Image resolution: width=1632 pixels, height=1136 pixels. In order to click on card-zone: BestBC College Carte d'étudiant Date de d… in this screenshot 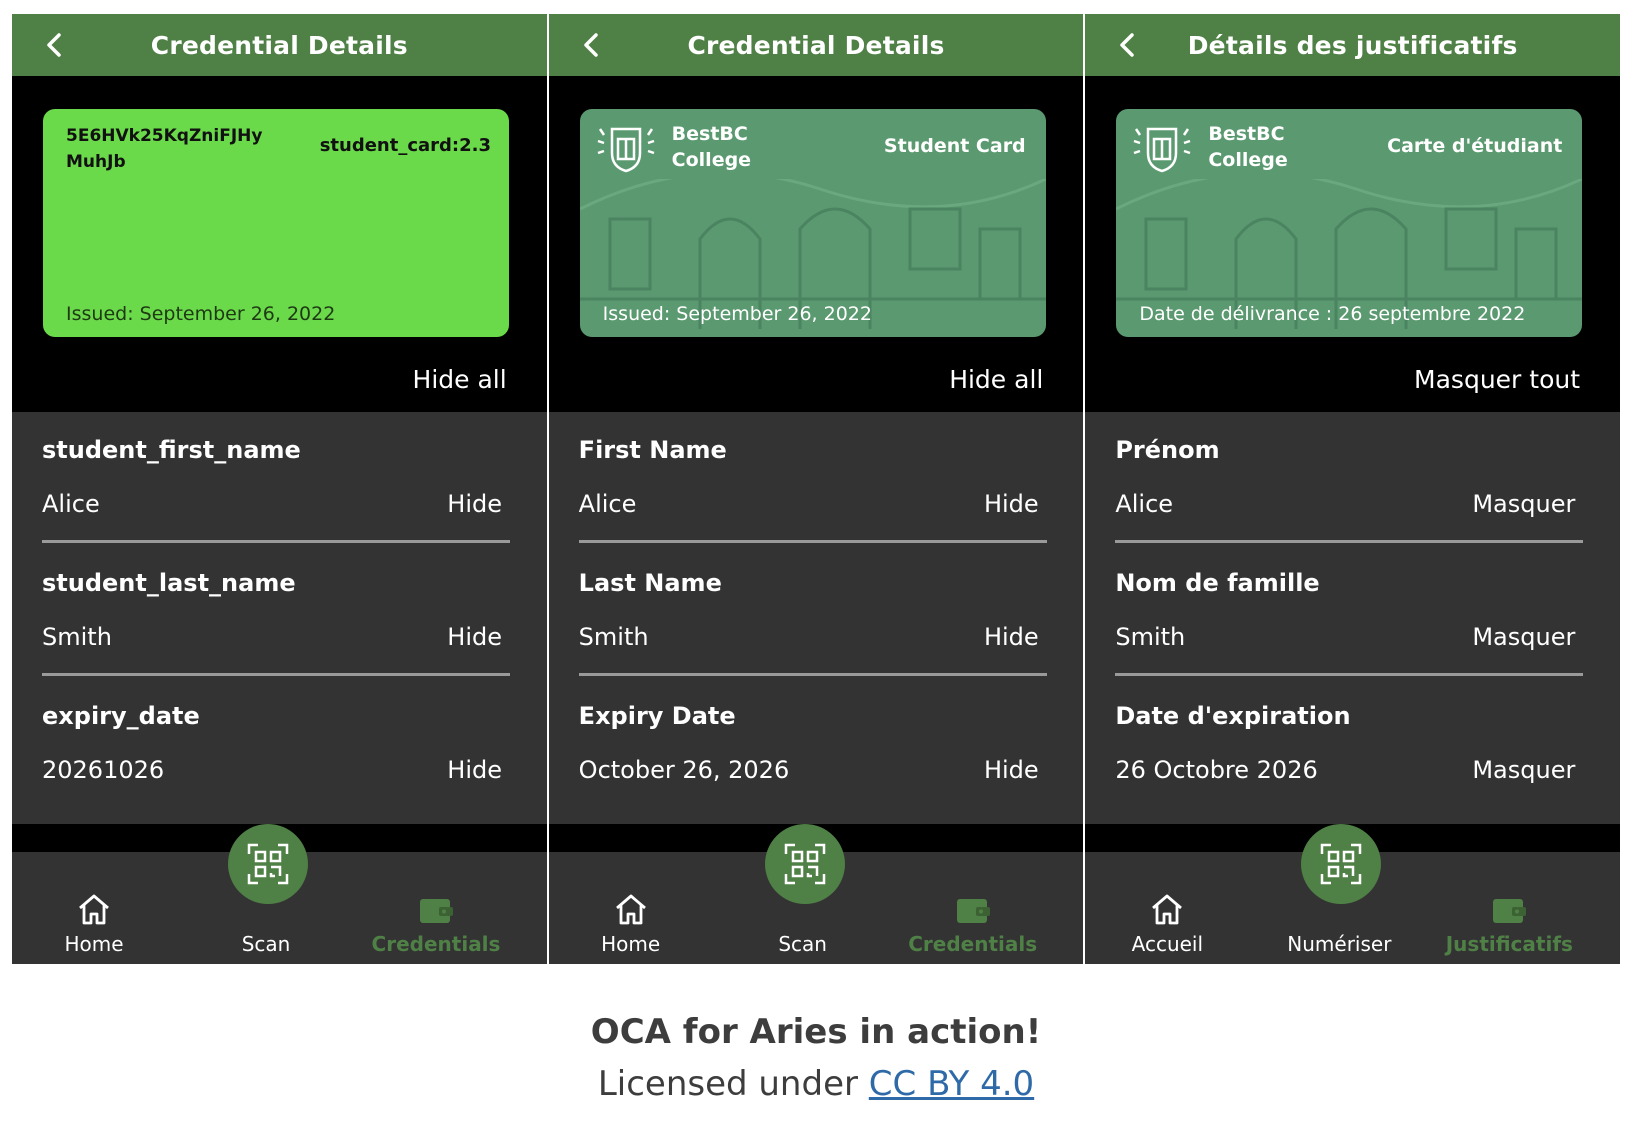, I will do `click(1352, 244)`.